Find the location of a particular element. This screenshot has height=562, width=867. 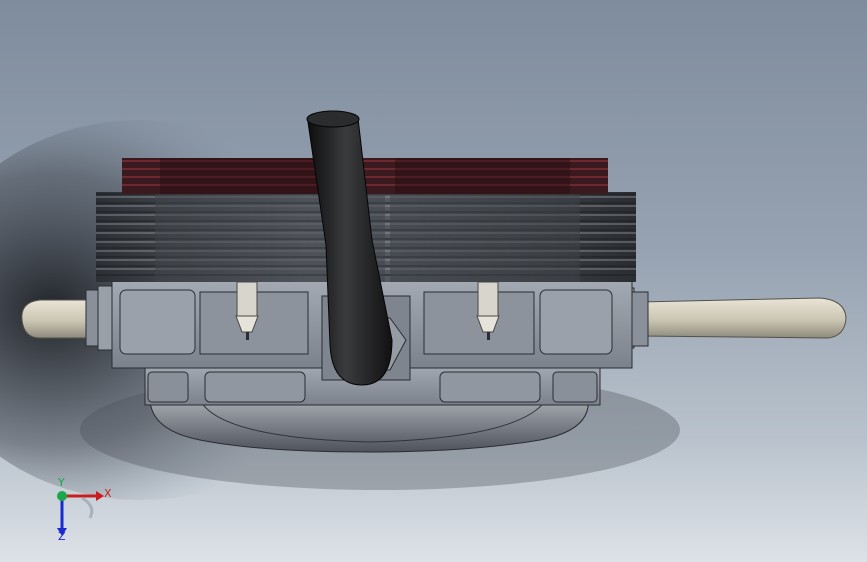

coordinate-triad: X Y Z is located at coordinates (81, 510).